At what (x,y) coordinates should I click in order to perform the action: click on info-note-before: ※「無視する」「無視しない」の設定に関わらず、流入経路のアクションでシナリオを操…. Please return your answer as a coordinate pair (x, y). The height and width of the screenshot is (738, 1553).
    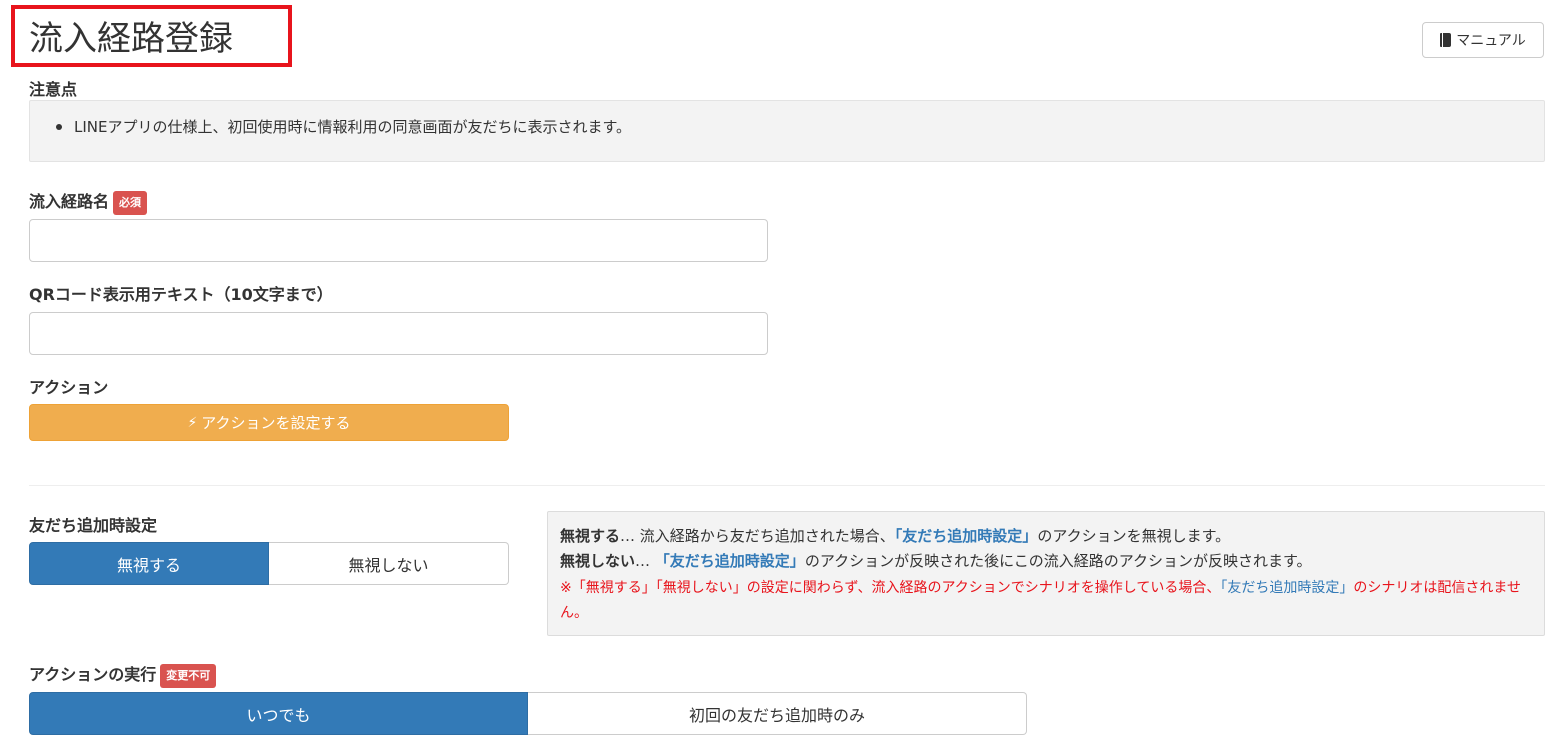
    Looking at the image, I should click on (890, 588).